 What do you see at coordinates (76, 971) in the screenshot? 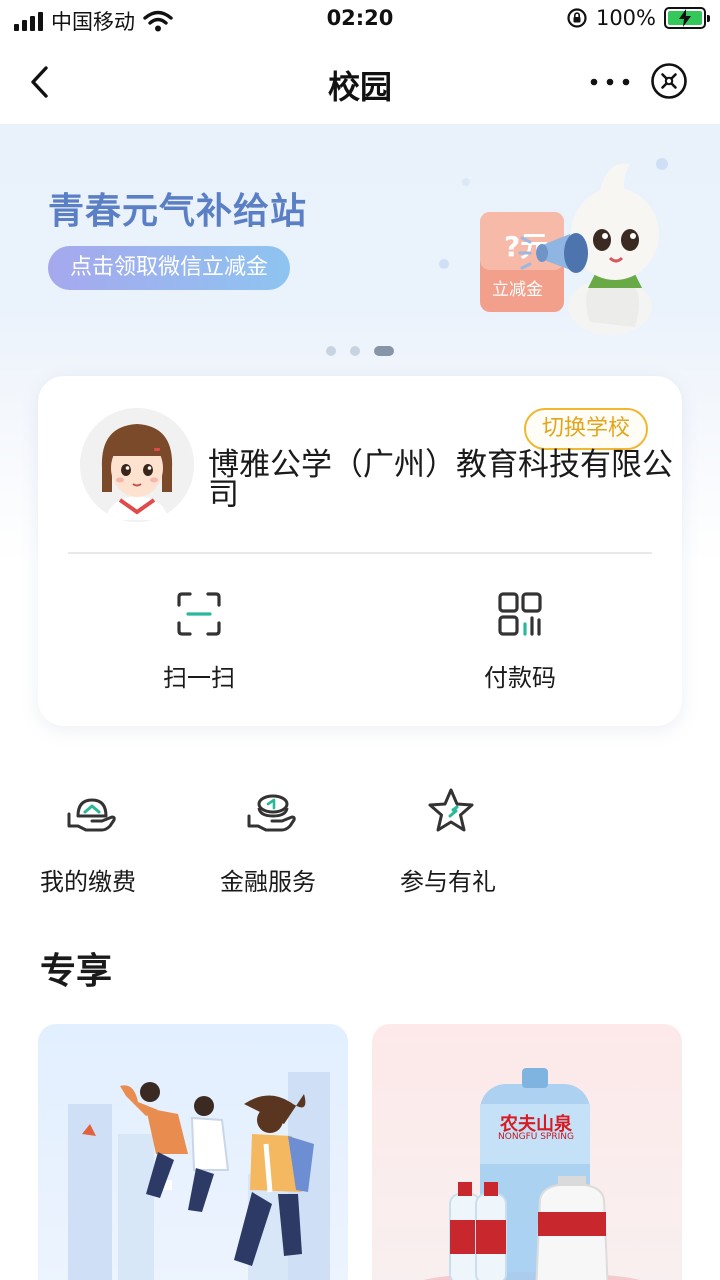
I see `section-title: 专享` at bounding box center [76, 971].